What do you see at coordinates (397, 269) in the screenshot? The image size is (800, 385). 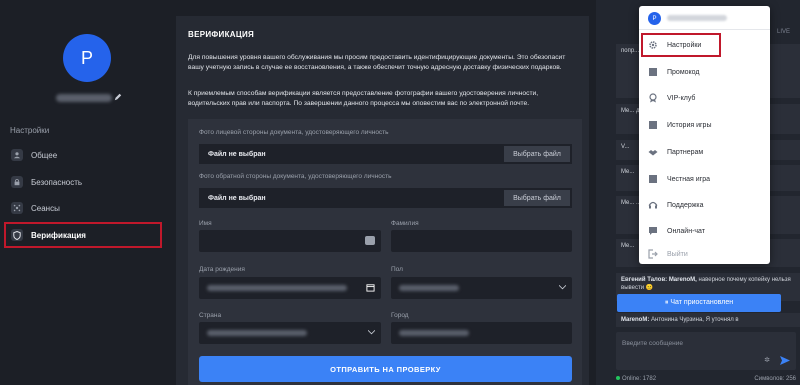 I see `gender-label: Пол` at bounding box center [397, 269].